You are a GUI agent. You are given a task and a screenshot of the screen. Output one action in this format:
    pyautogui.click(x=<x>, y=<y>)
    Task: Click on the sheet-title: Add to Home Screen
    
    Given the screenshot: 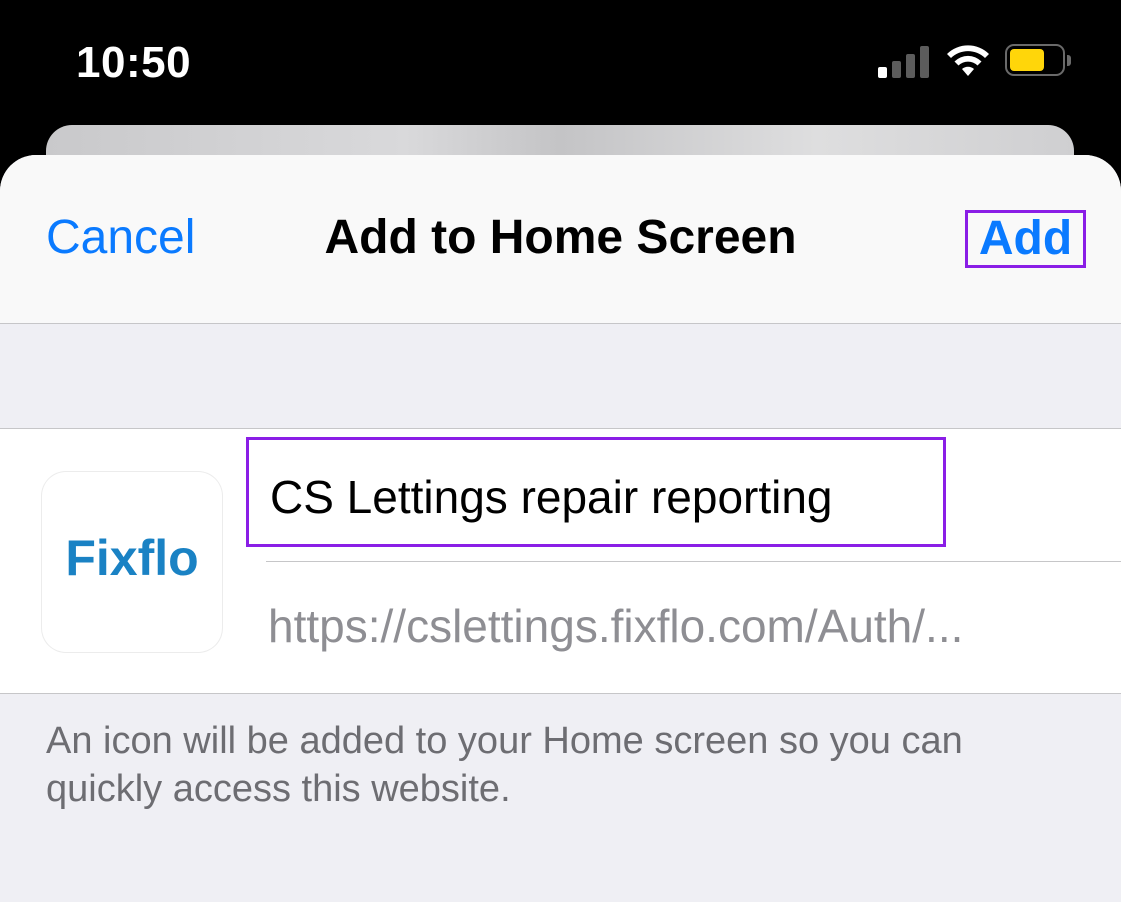 What is the action you would take?
    pyautogui.click(x=560, y=237)
    